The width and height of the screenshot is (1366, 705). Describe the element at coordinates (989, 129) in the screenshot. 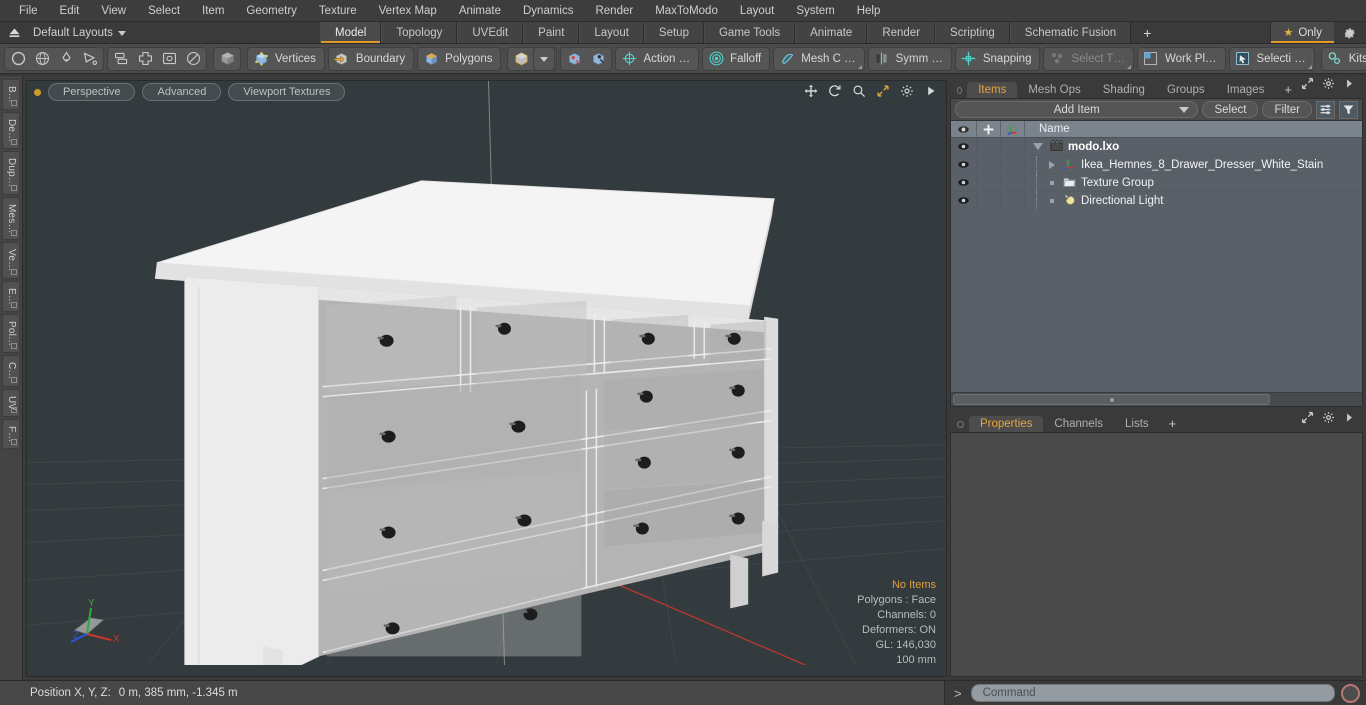

I see `column-lock` at that location.